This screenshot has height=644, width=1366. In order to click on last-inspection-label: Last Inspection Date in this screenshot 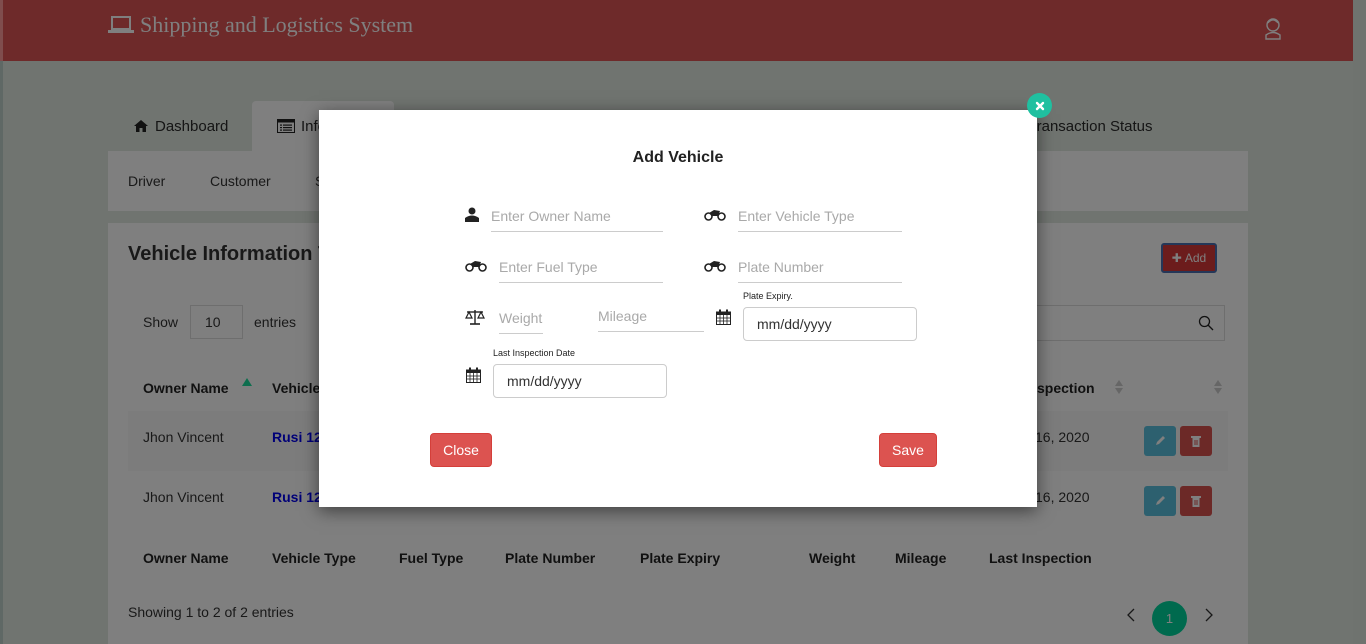, I will do `click(534, 353)`.